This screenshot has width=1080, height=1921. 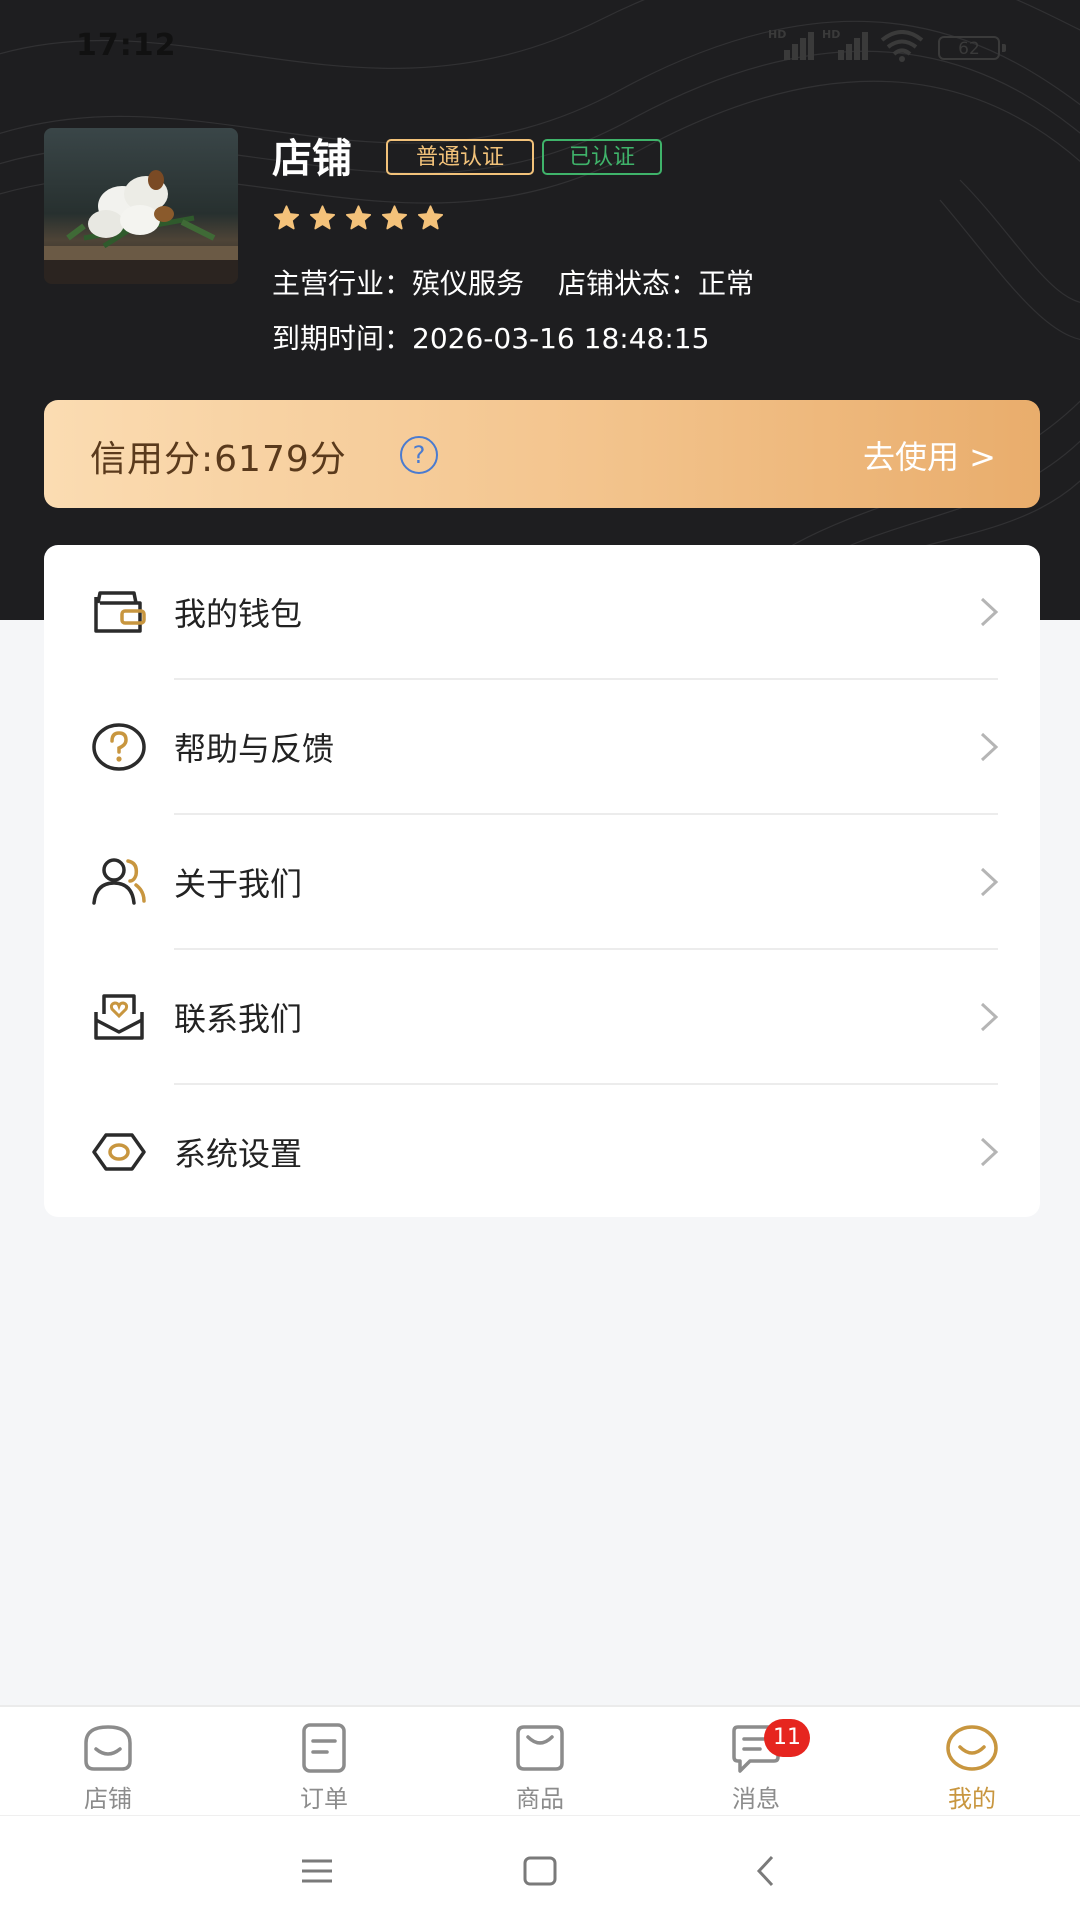 I want to click on normal-certification-badge: 普通认证, so click(x=460, y=157).